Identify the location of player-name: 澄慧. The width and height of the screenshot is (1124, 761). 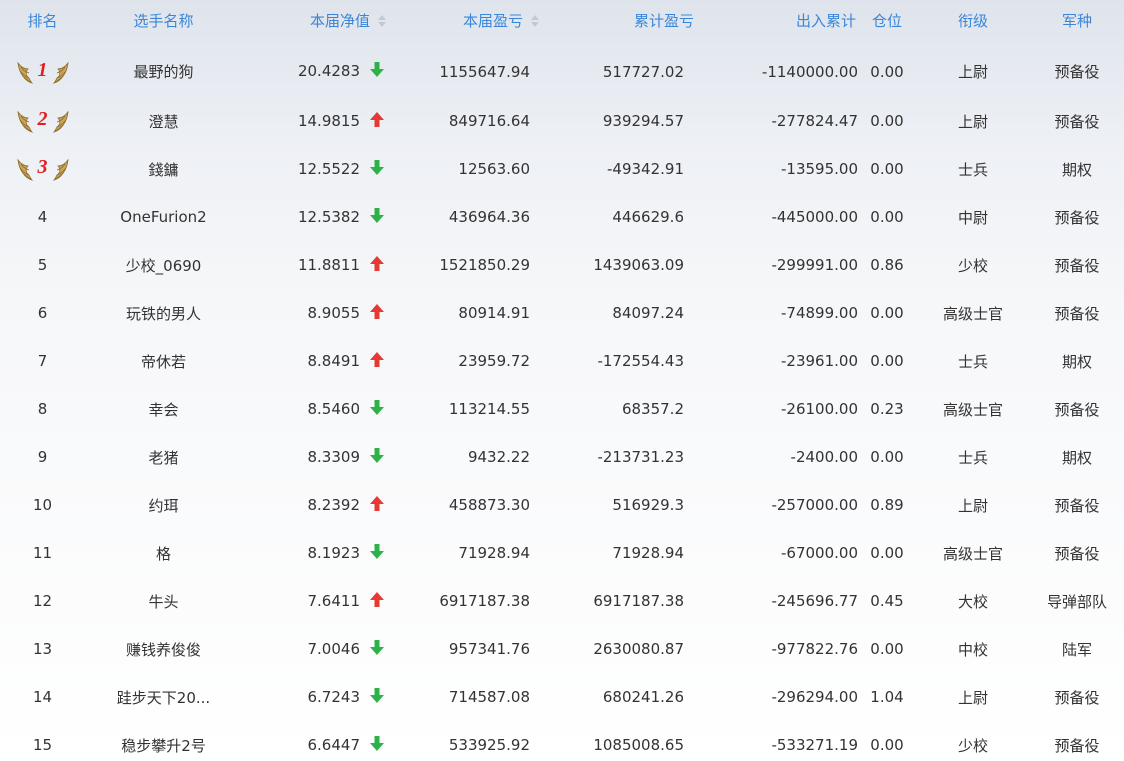
(163, 121).